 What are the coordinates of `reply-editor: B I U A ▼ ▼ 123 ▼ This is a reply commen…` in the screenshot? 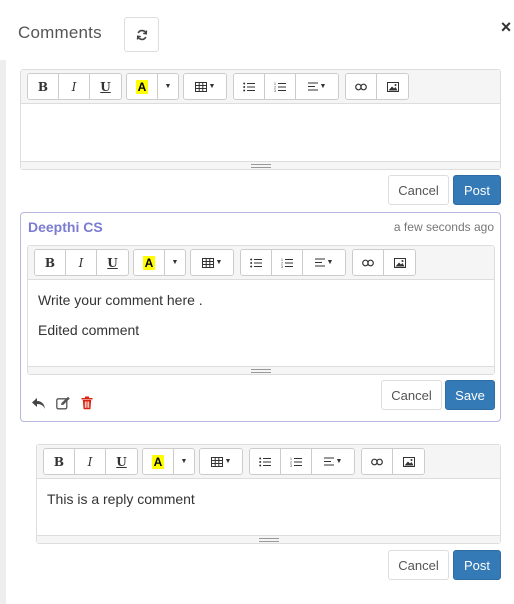 It's located at (268, 494).